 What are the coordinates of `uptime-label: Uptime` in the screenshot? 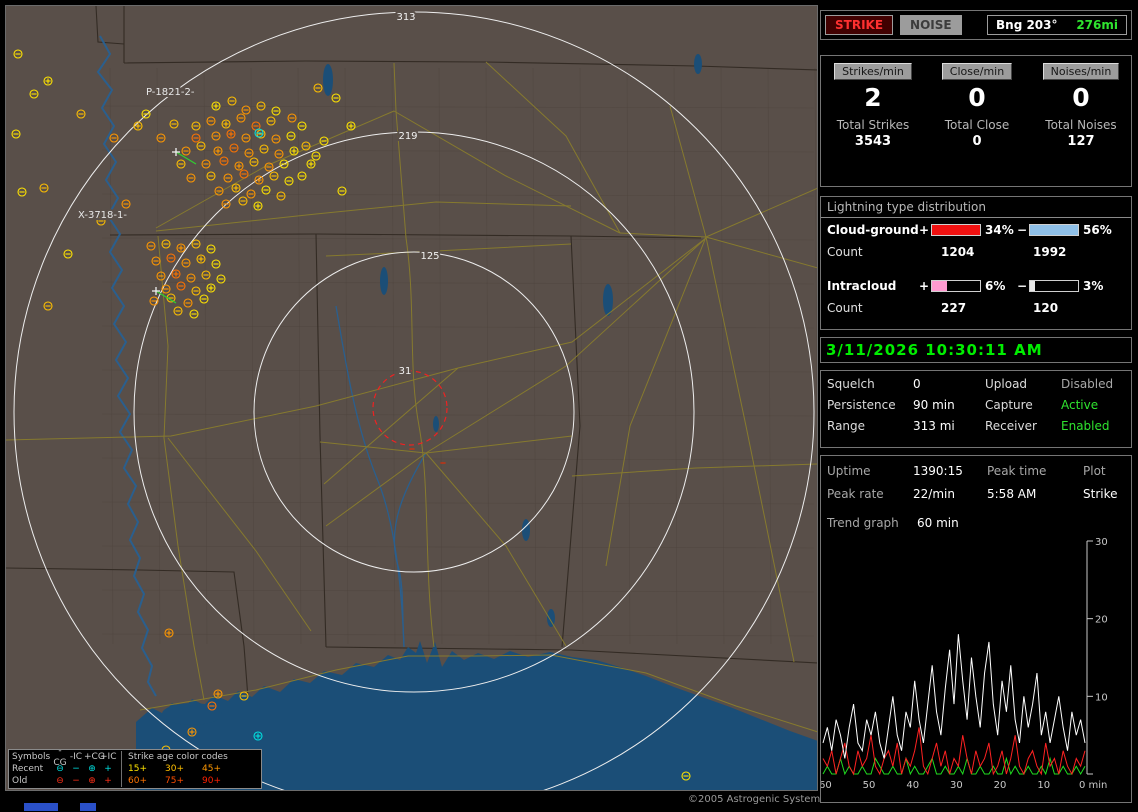 It's located at (849, 471).